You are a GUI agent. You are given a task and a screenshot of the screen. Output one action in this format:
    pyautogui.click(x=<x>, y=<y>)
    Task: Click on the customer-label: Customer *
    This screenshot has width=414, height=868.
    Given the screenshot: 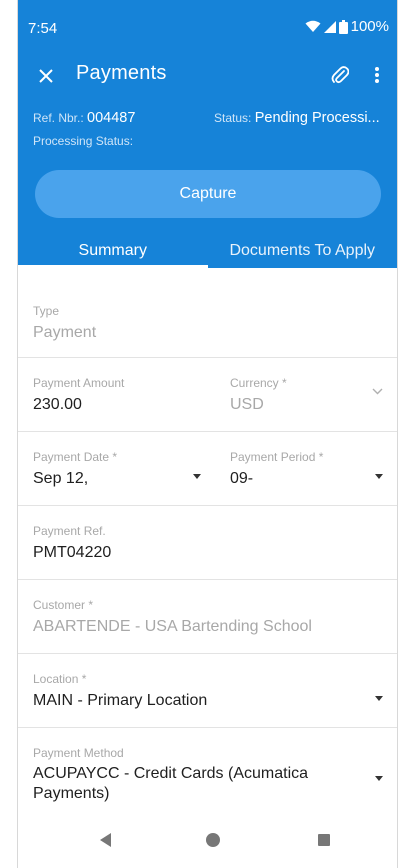 What is the action you would take?
    pyautogui.click(x=63, y=605)
    